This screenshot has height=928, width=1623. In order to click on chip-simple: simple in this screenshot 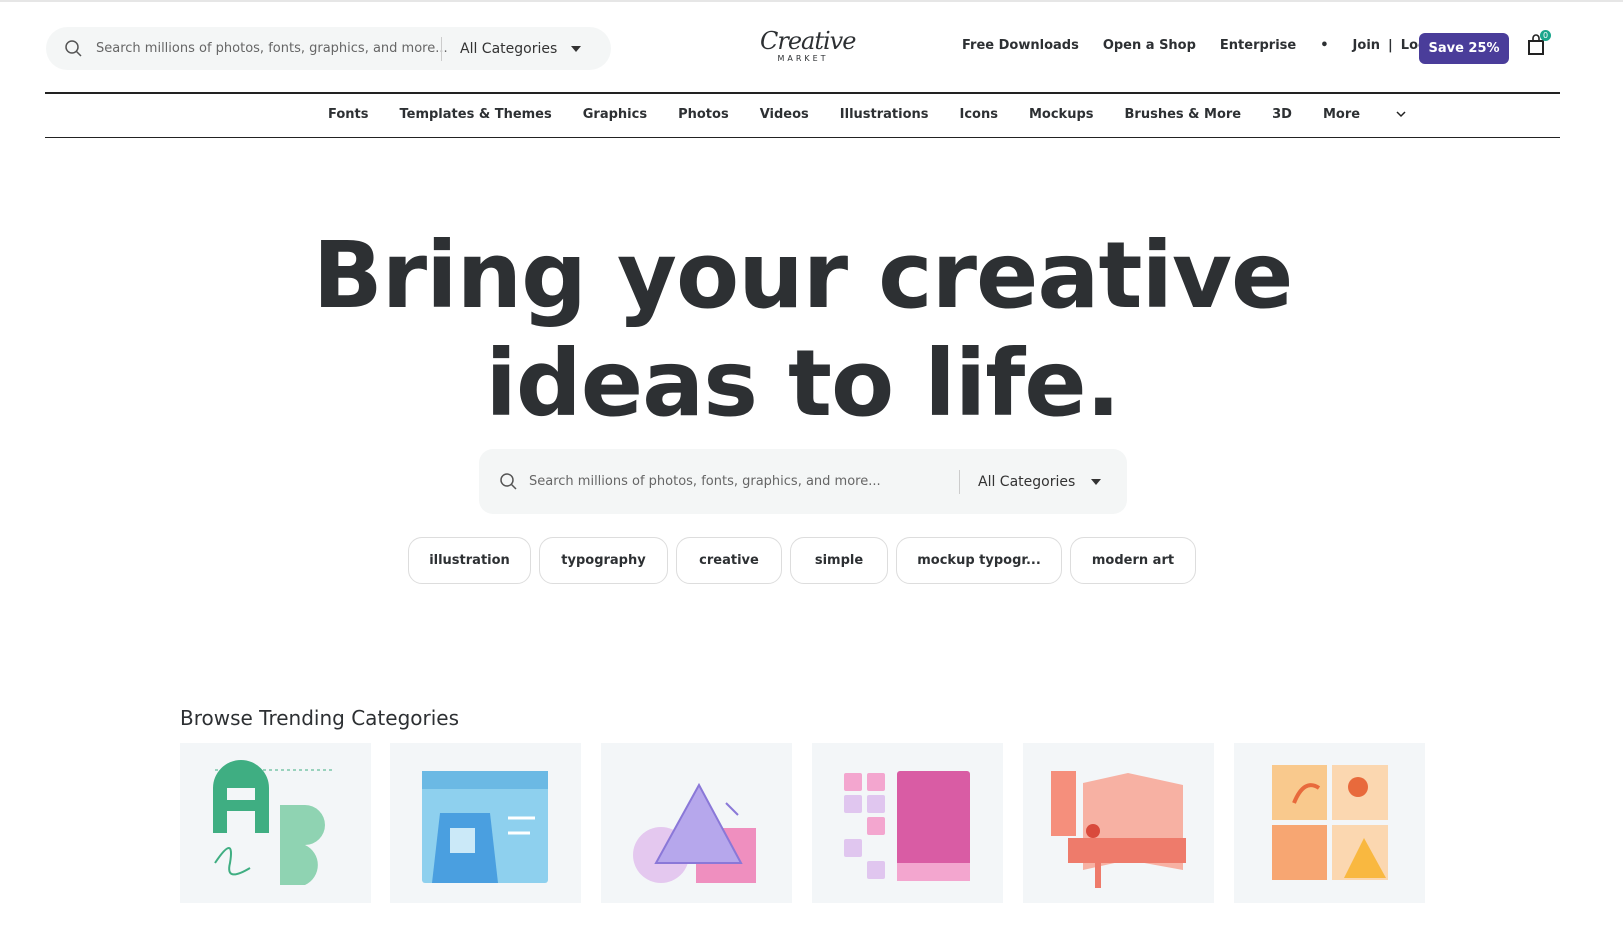, I will do `click(839, 560)`.